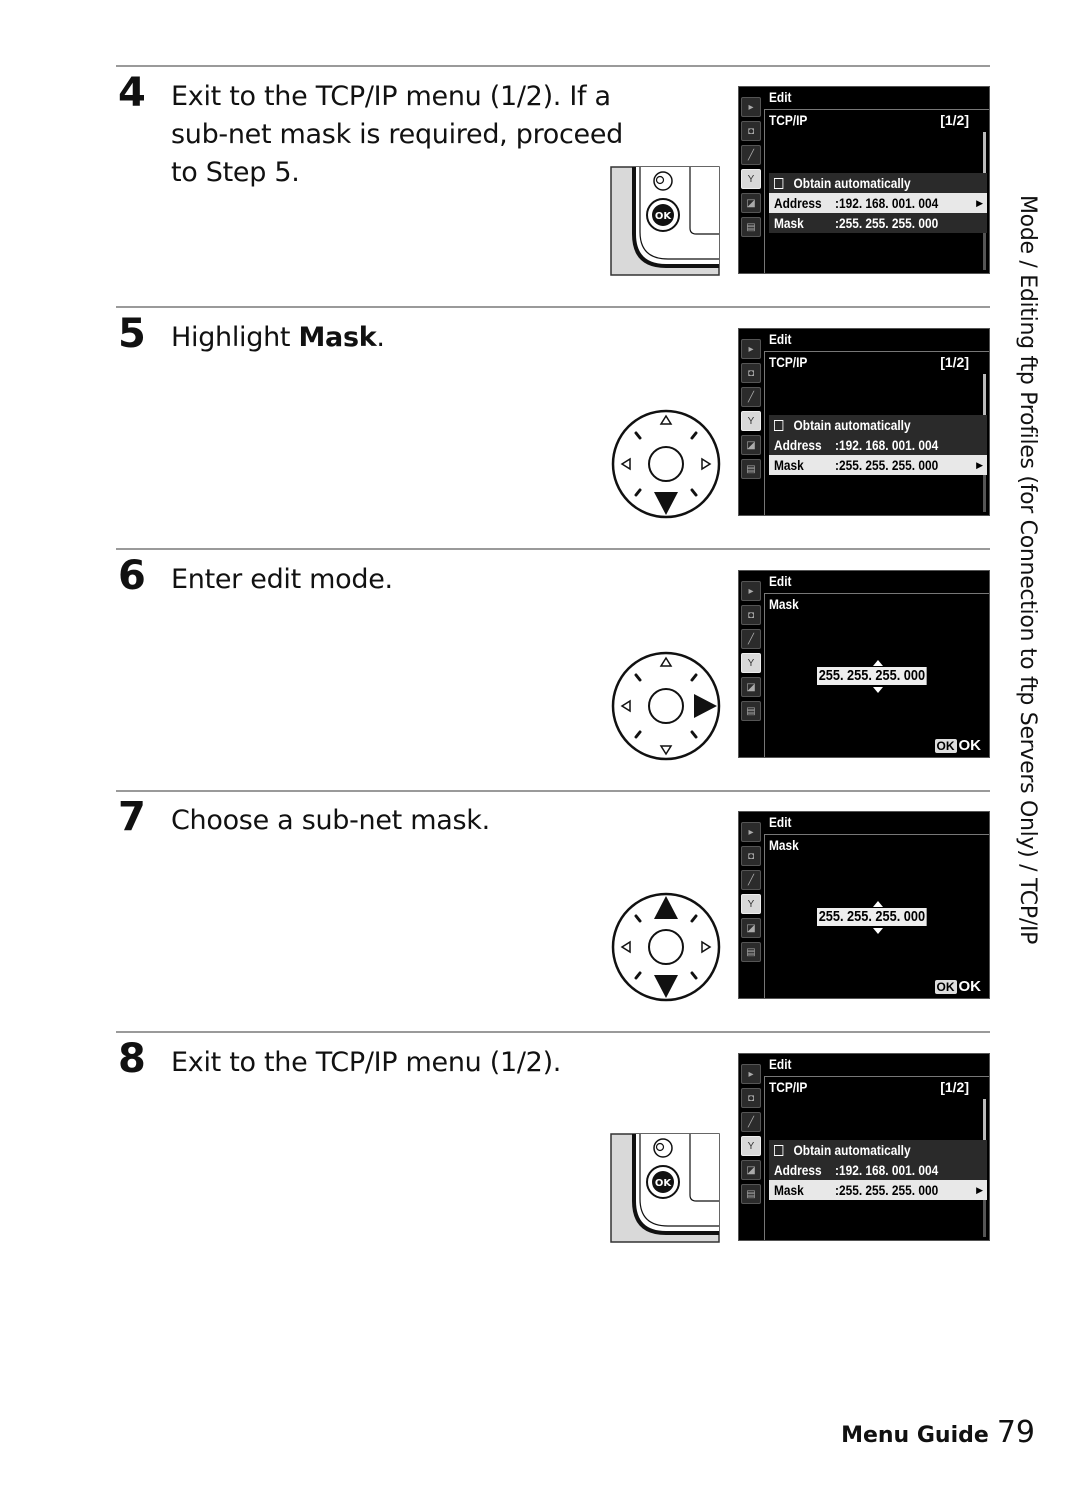  Describe the element at coordinates (132, 1059) in the screenshot. I see `step-number: 8` at that location.